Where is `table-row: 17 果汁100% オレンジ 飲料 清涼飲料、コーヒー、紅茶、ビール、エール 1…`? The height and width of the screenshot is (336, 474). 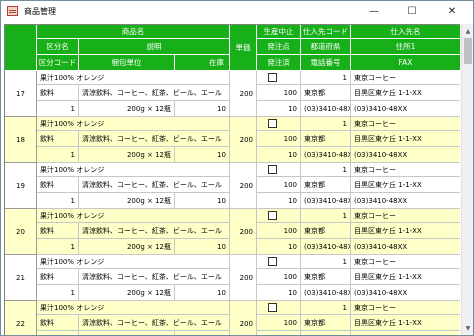
table-row: 17 果汁100% オレンジ 飲料 清涼飲料、コーヒー、紅茶、ビール、エール 1… is located at coordinates (232, 94).